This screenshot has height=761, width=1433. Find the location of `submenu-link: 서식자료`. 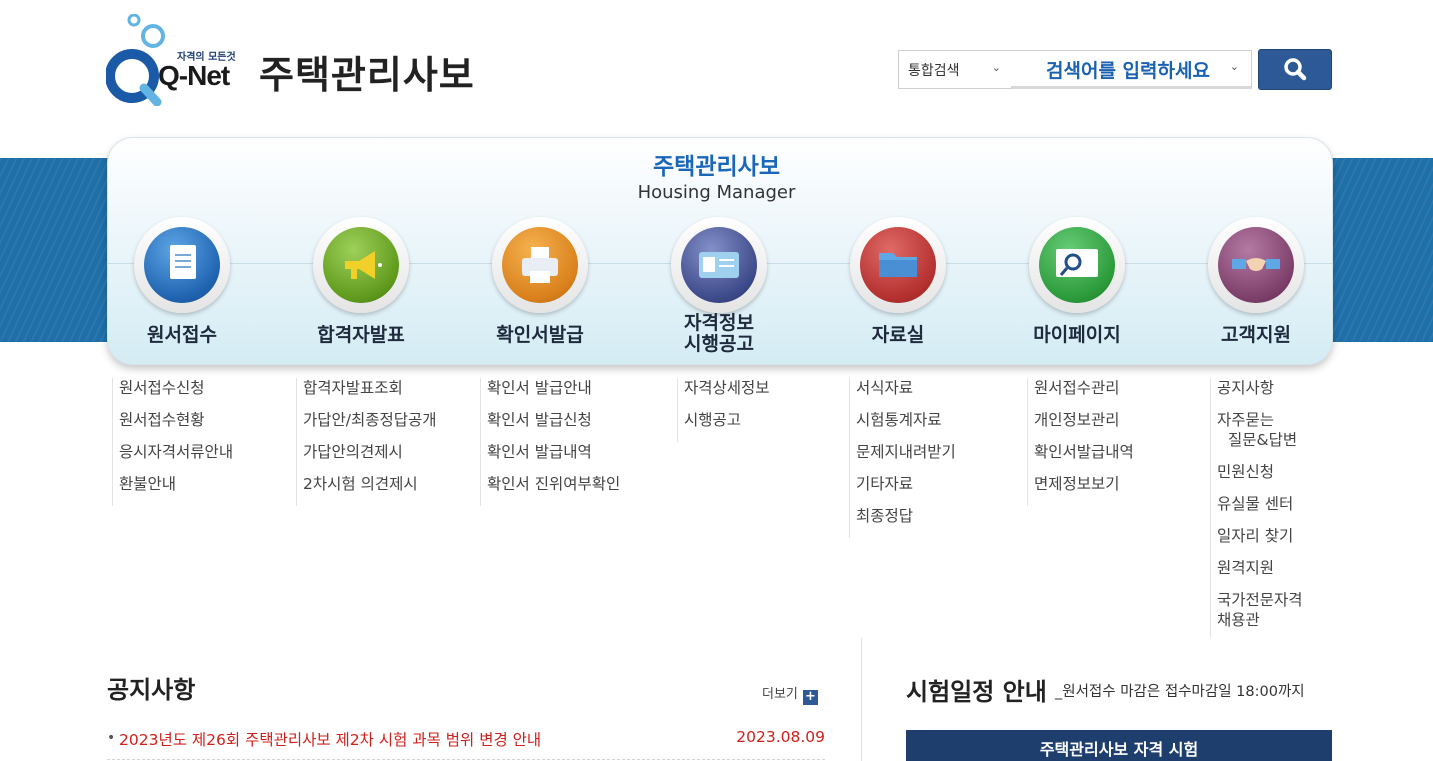

submenu-link: 서식자료 is located at coordinates (940, 388).